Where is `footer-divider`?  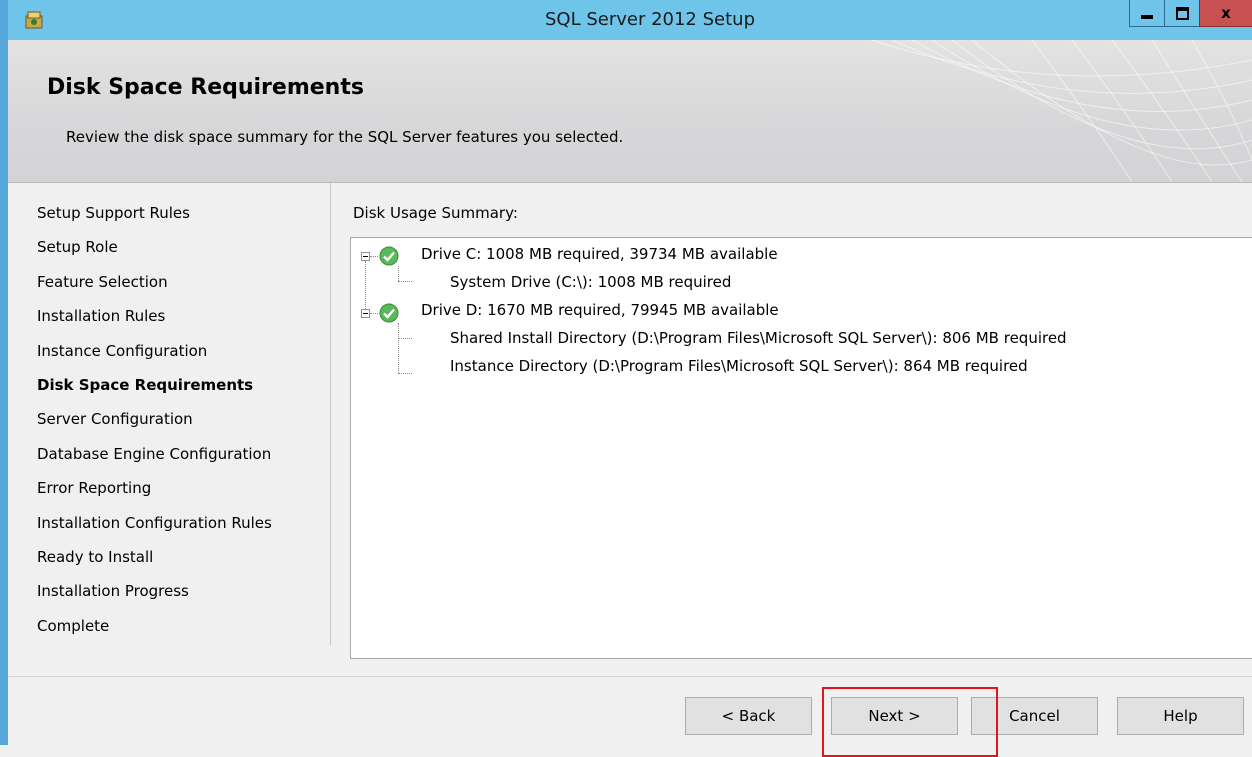
footer-divider is located at coordinates (630, 676).